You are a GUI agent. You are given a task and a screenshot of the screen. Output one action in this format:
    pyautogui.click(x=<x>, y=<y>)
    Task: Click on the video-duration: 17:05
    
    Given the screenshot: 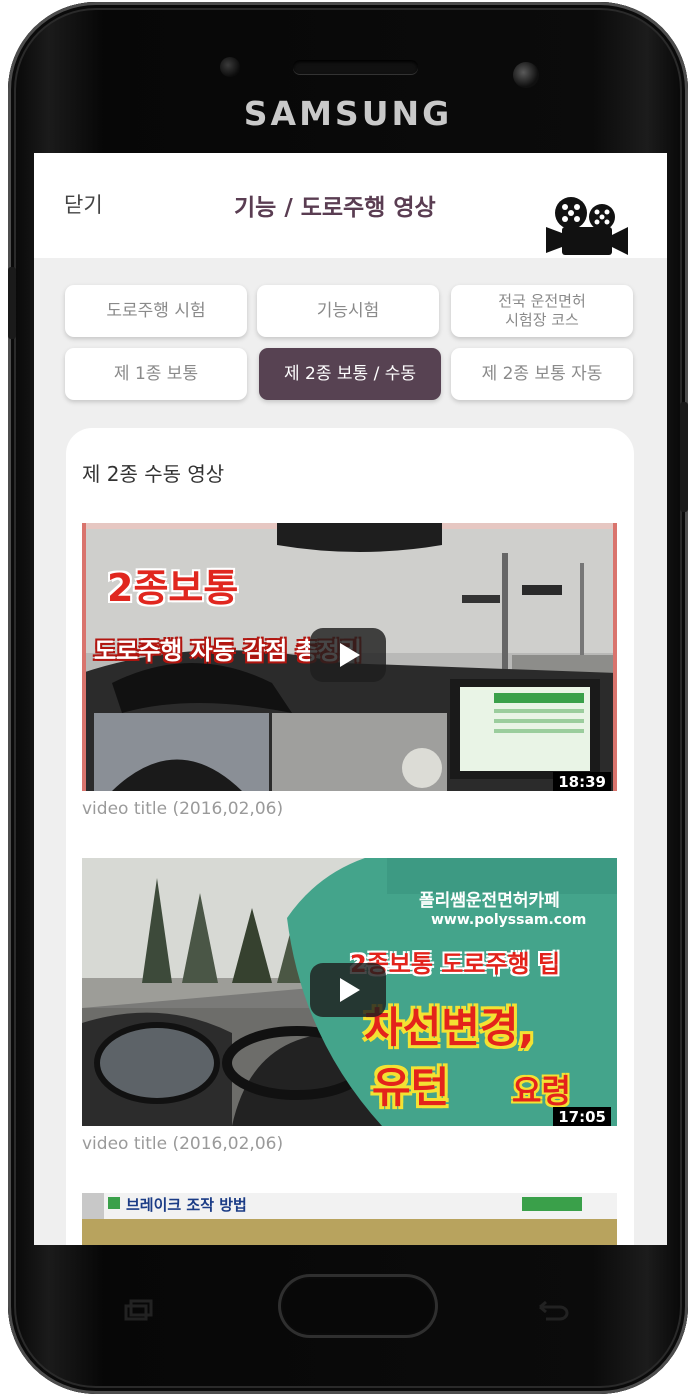 What is the action you would take?
    pyautogui.click(x=582, y=1116)
    